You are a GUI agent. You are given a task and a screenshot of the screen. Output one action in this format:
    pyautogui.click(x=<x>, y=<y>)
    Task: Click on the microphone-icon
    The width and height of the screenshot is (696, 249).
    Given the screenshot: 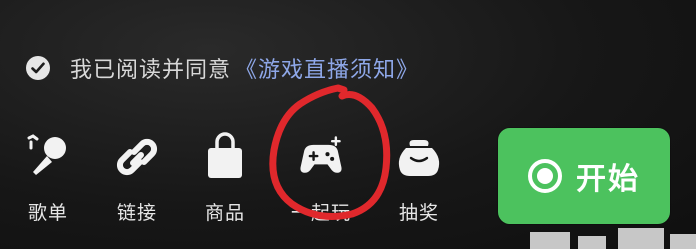 What is the action you would take?
    pyautogui.click(x=48, y=157)
    